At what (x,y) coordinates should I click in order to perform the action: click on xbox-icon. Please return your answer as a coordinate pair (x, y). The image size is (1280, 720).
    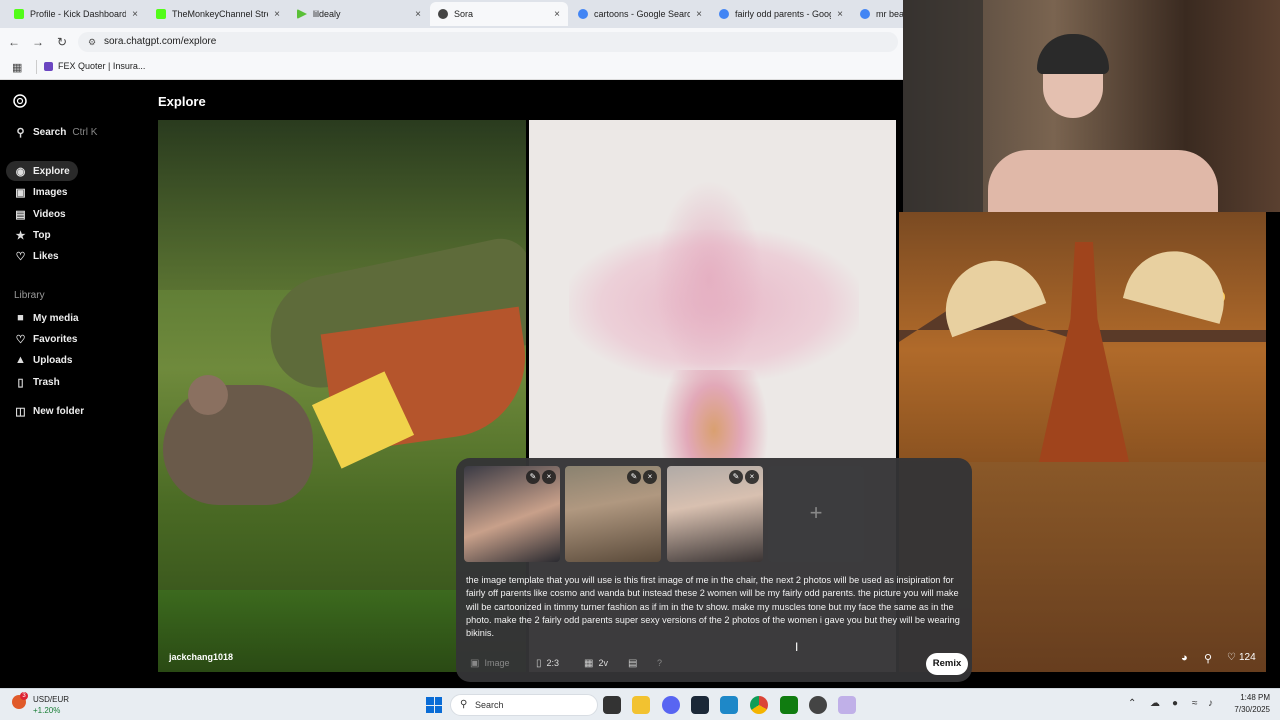
    Looking at the image, I should click on (789, 705).